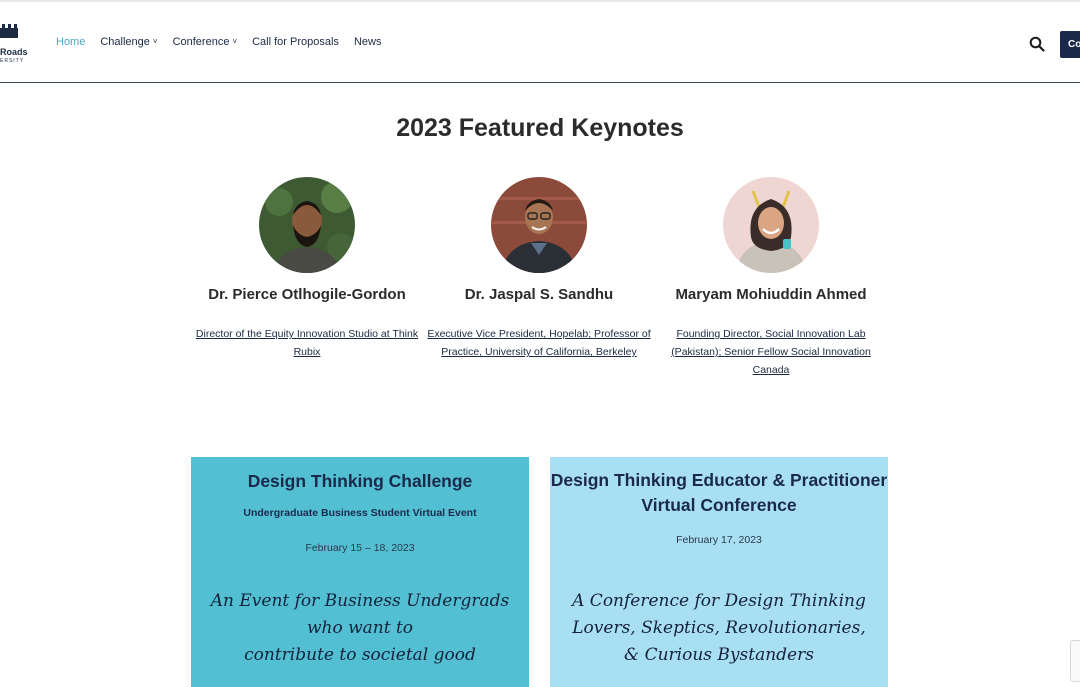 The height and width of the screenshot is (687, 1080). What do you see at coordinates (201, 42) in the screenshot?
I see `nav-conference-label: Conference` at bounding box center [201, 42].